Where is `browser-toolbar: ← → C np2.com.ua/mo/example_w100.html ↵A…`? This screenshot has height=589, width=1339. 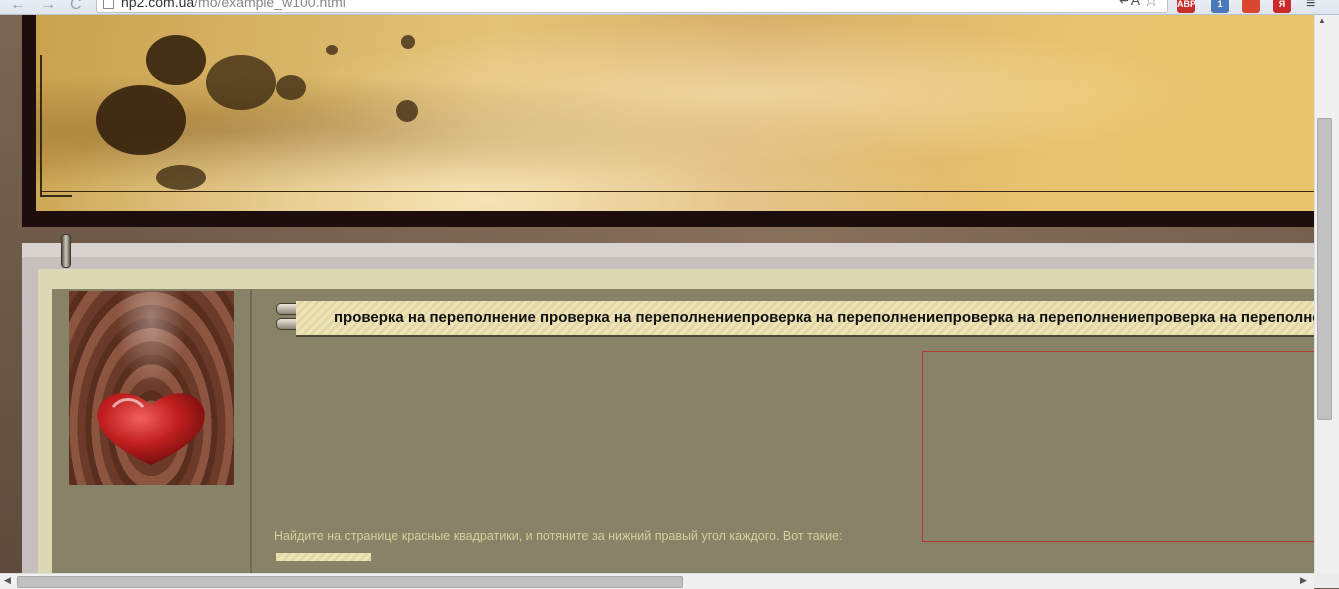 browser-toolbar: ← → C np2.com.ua/mo/example_w100.html ↵A… is located at coordinates (669, 7).